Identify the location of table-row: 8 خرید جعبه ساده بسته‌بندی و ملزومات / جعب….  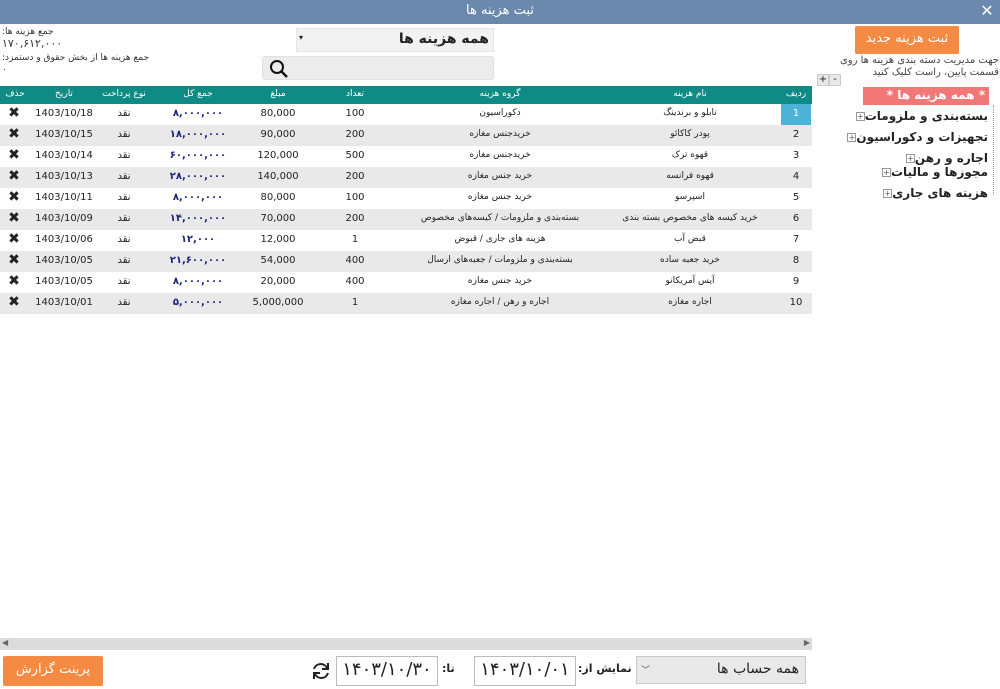
(406, 261).